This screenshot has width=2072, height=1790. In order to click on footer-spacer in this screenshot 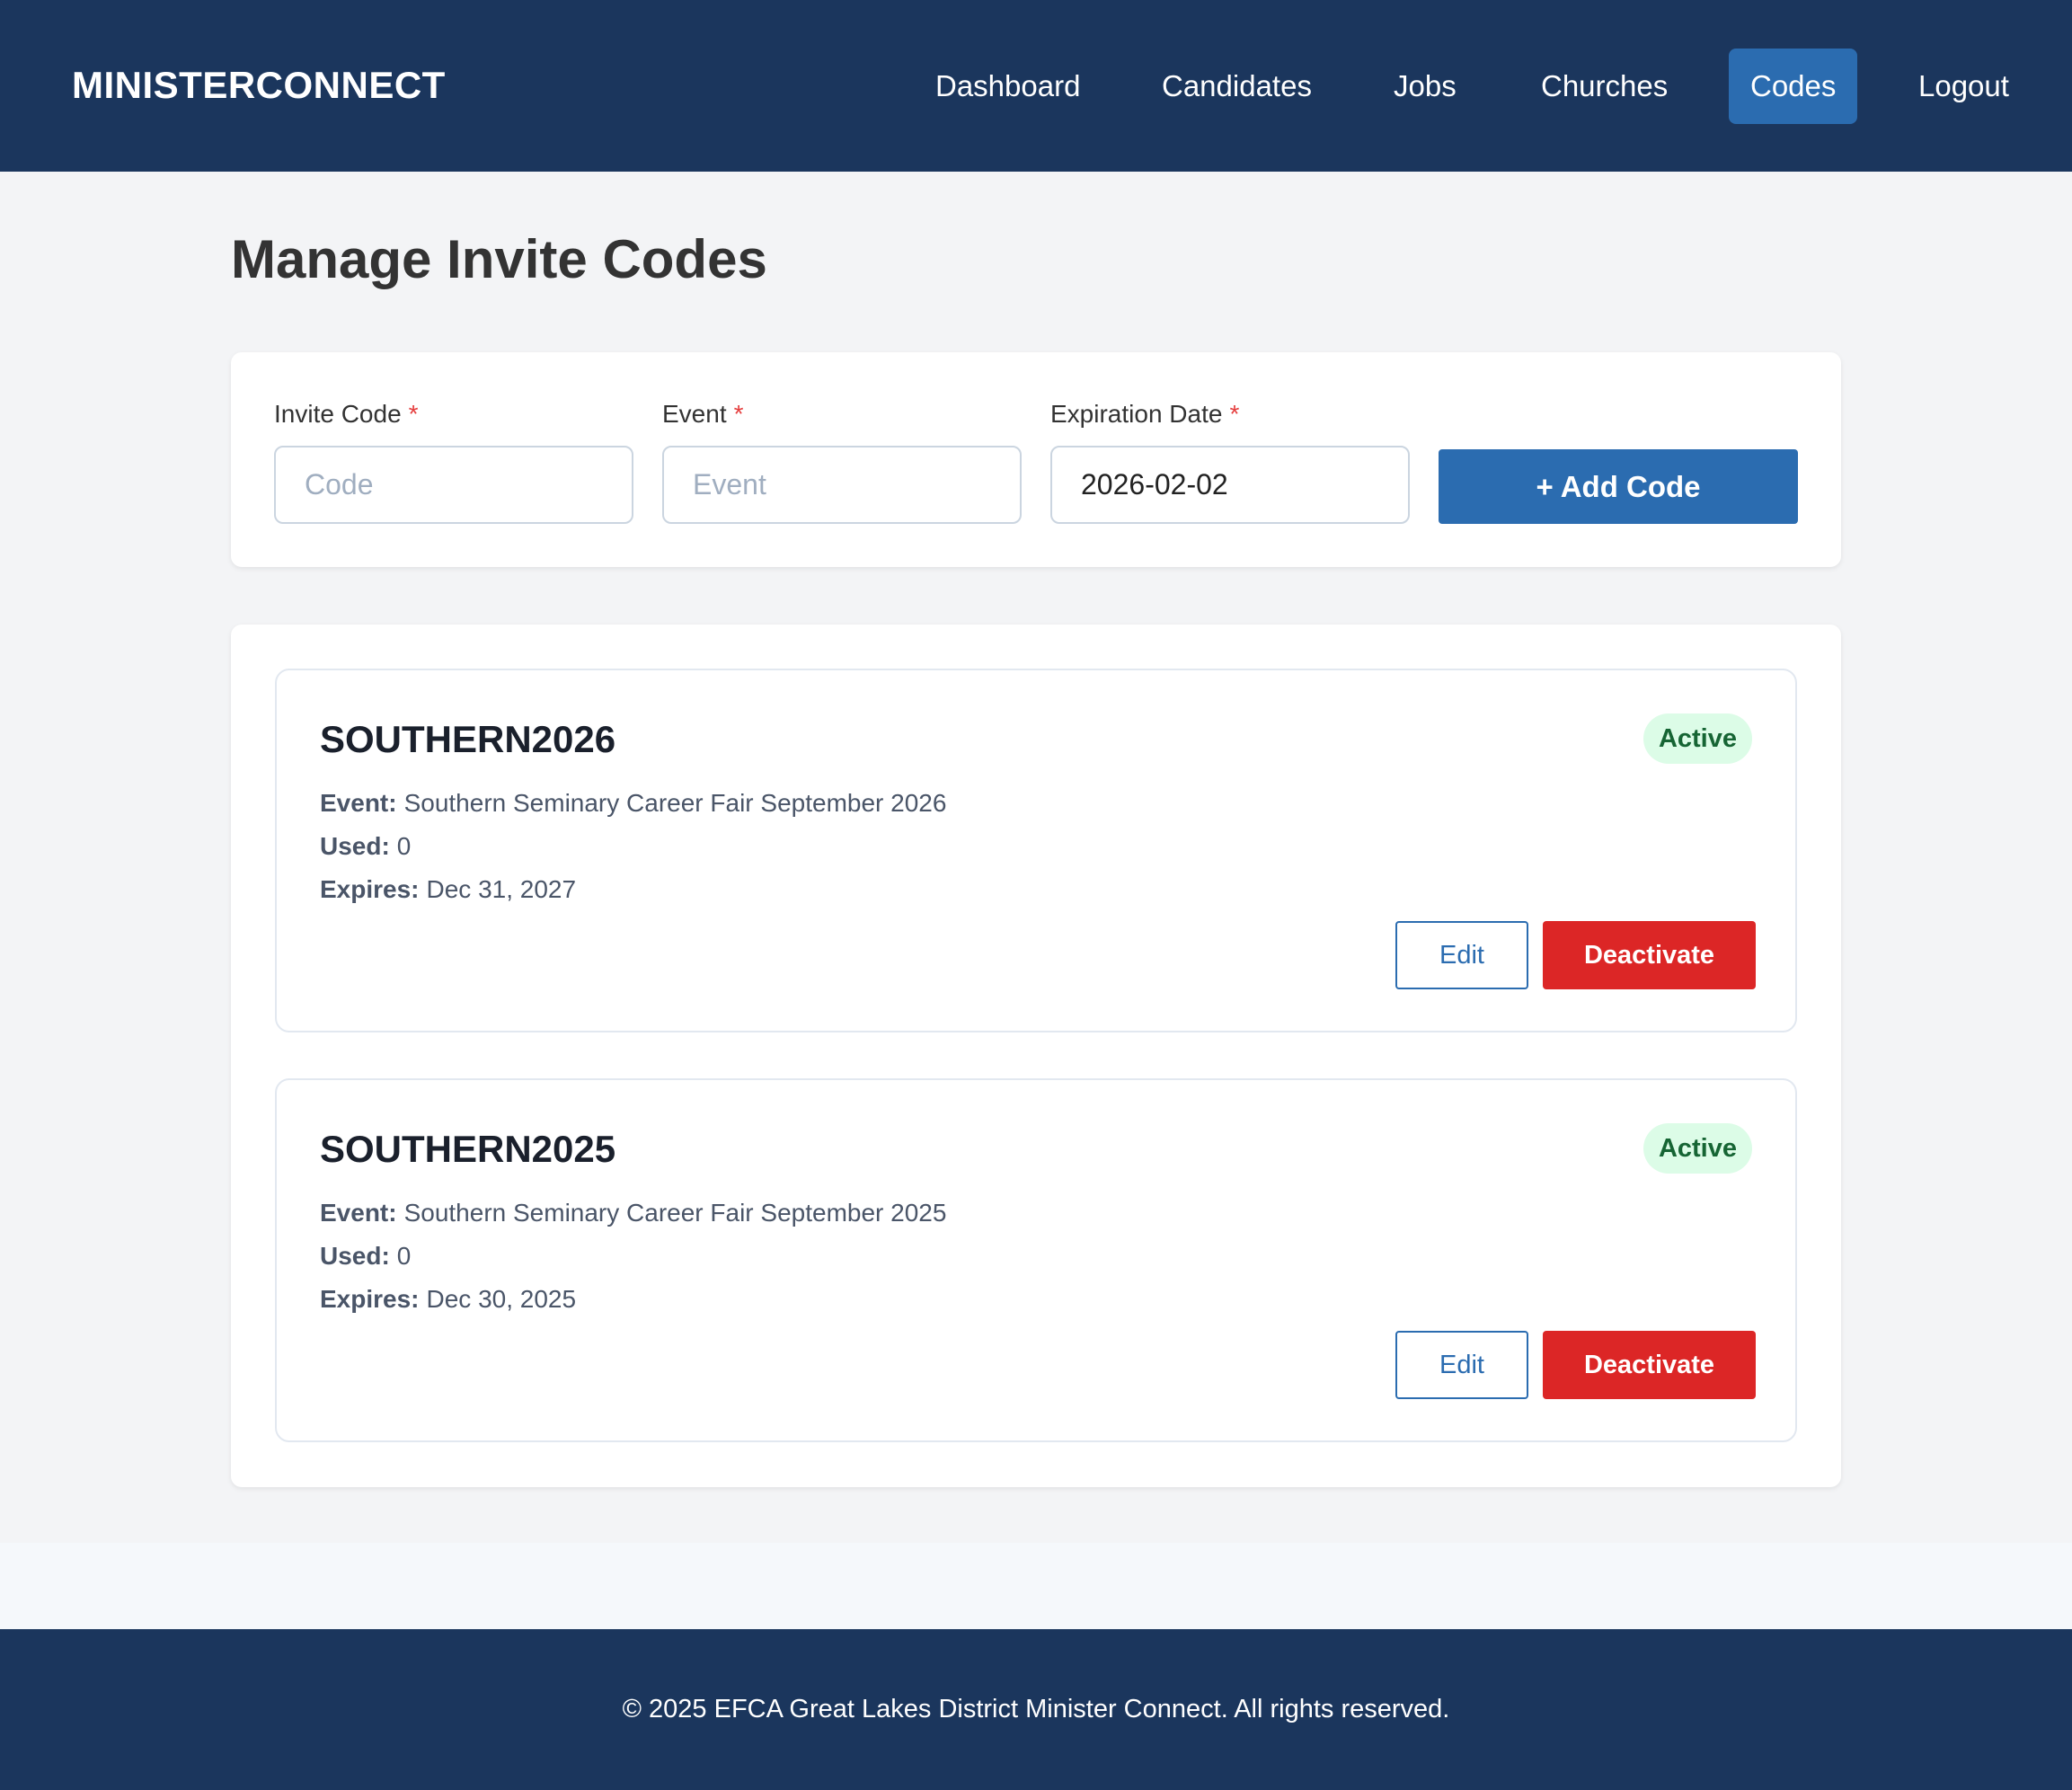, I will do `click(1036, 1586)`.